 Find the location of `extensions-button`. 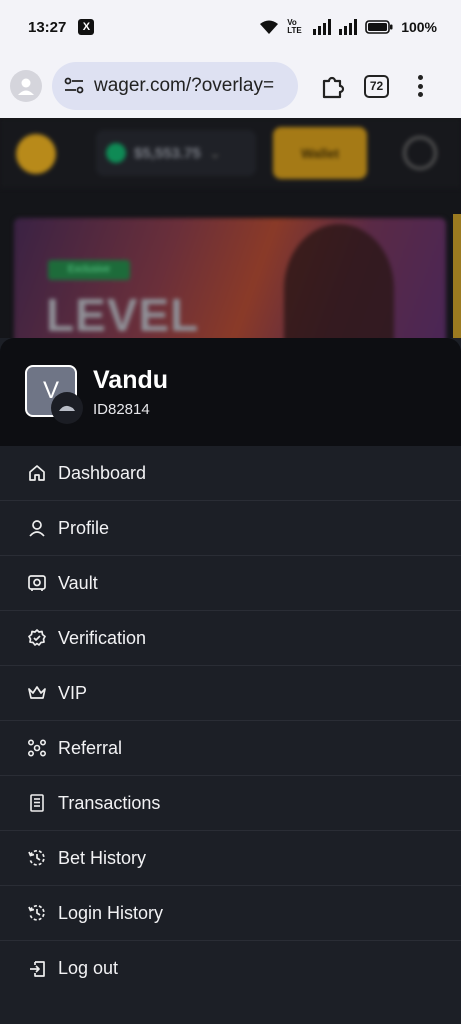

extensions-button is located at coordinates (333, 86).